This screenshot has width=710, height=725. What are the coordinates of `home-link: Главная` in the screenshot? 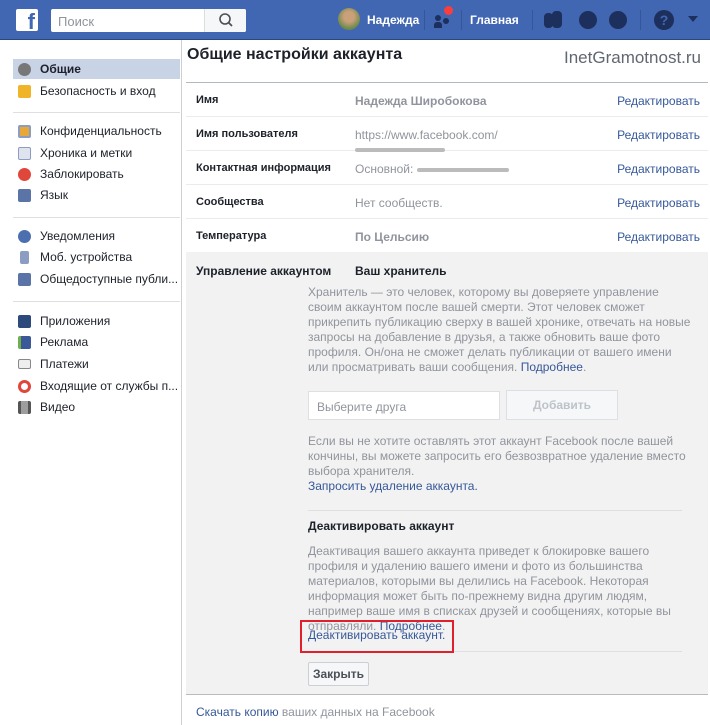 It's located at (494, 20).